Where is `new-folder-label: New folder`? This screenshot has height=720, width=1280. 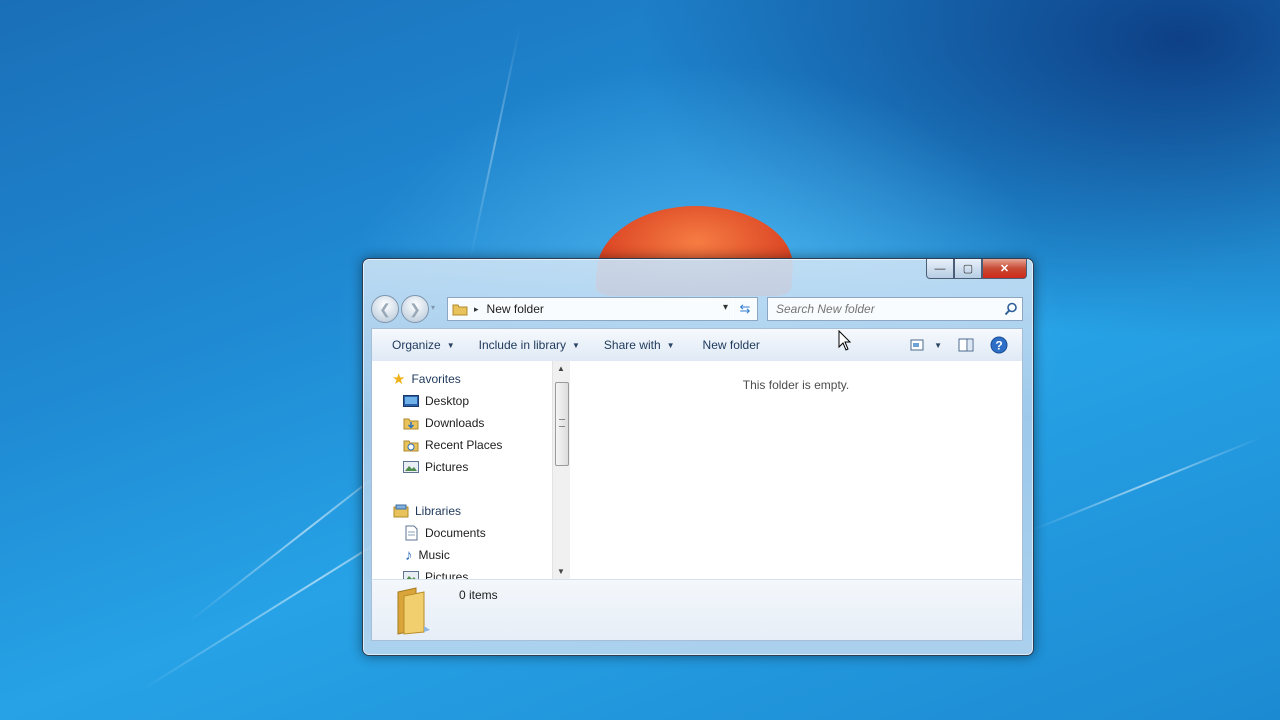
new-folder-label: New folder is located at coordinates (731, 345).